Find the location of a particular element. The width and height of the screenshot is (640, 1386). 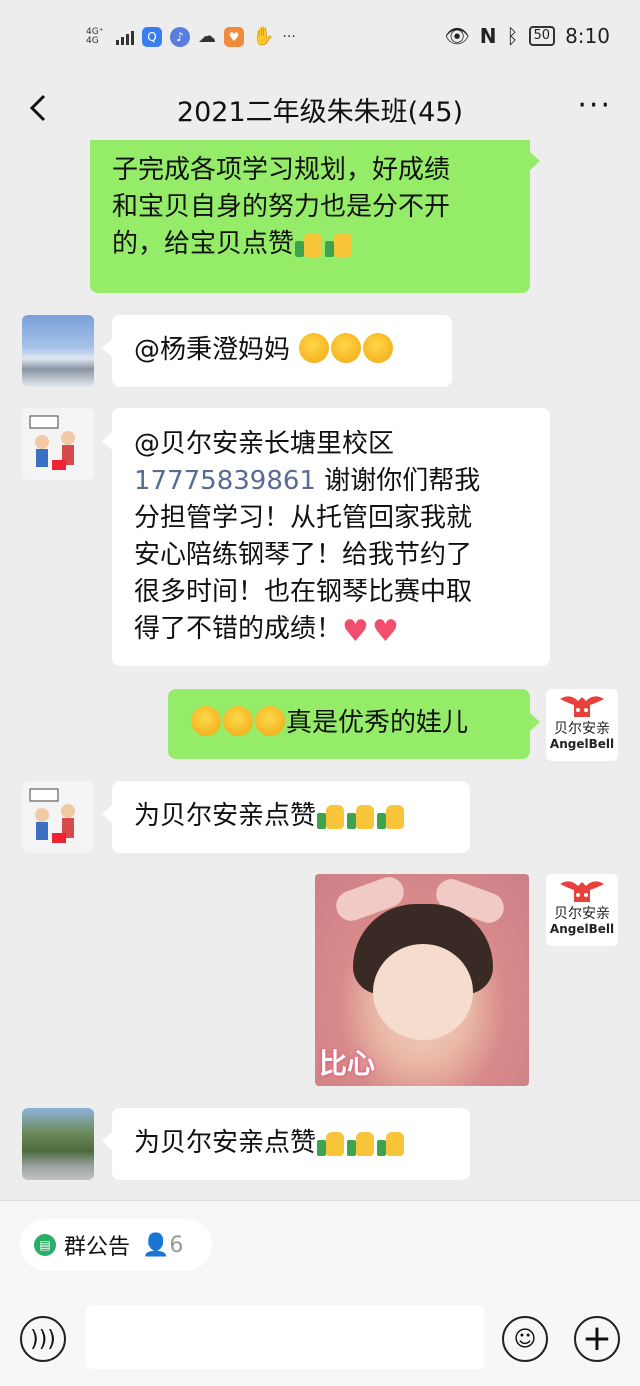

message-line: 很多时间！也在钢琴比赛中取 is located at coordinates (303, 592).